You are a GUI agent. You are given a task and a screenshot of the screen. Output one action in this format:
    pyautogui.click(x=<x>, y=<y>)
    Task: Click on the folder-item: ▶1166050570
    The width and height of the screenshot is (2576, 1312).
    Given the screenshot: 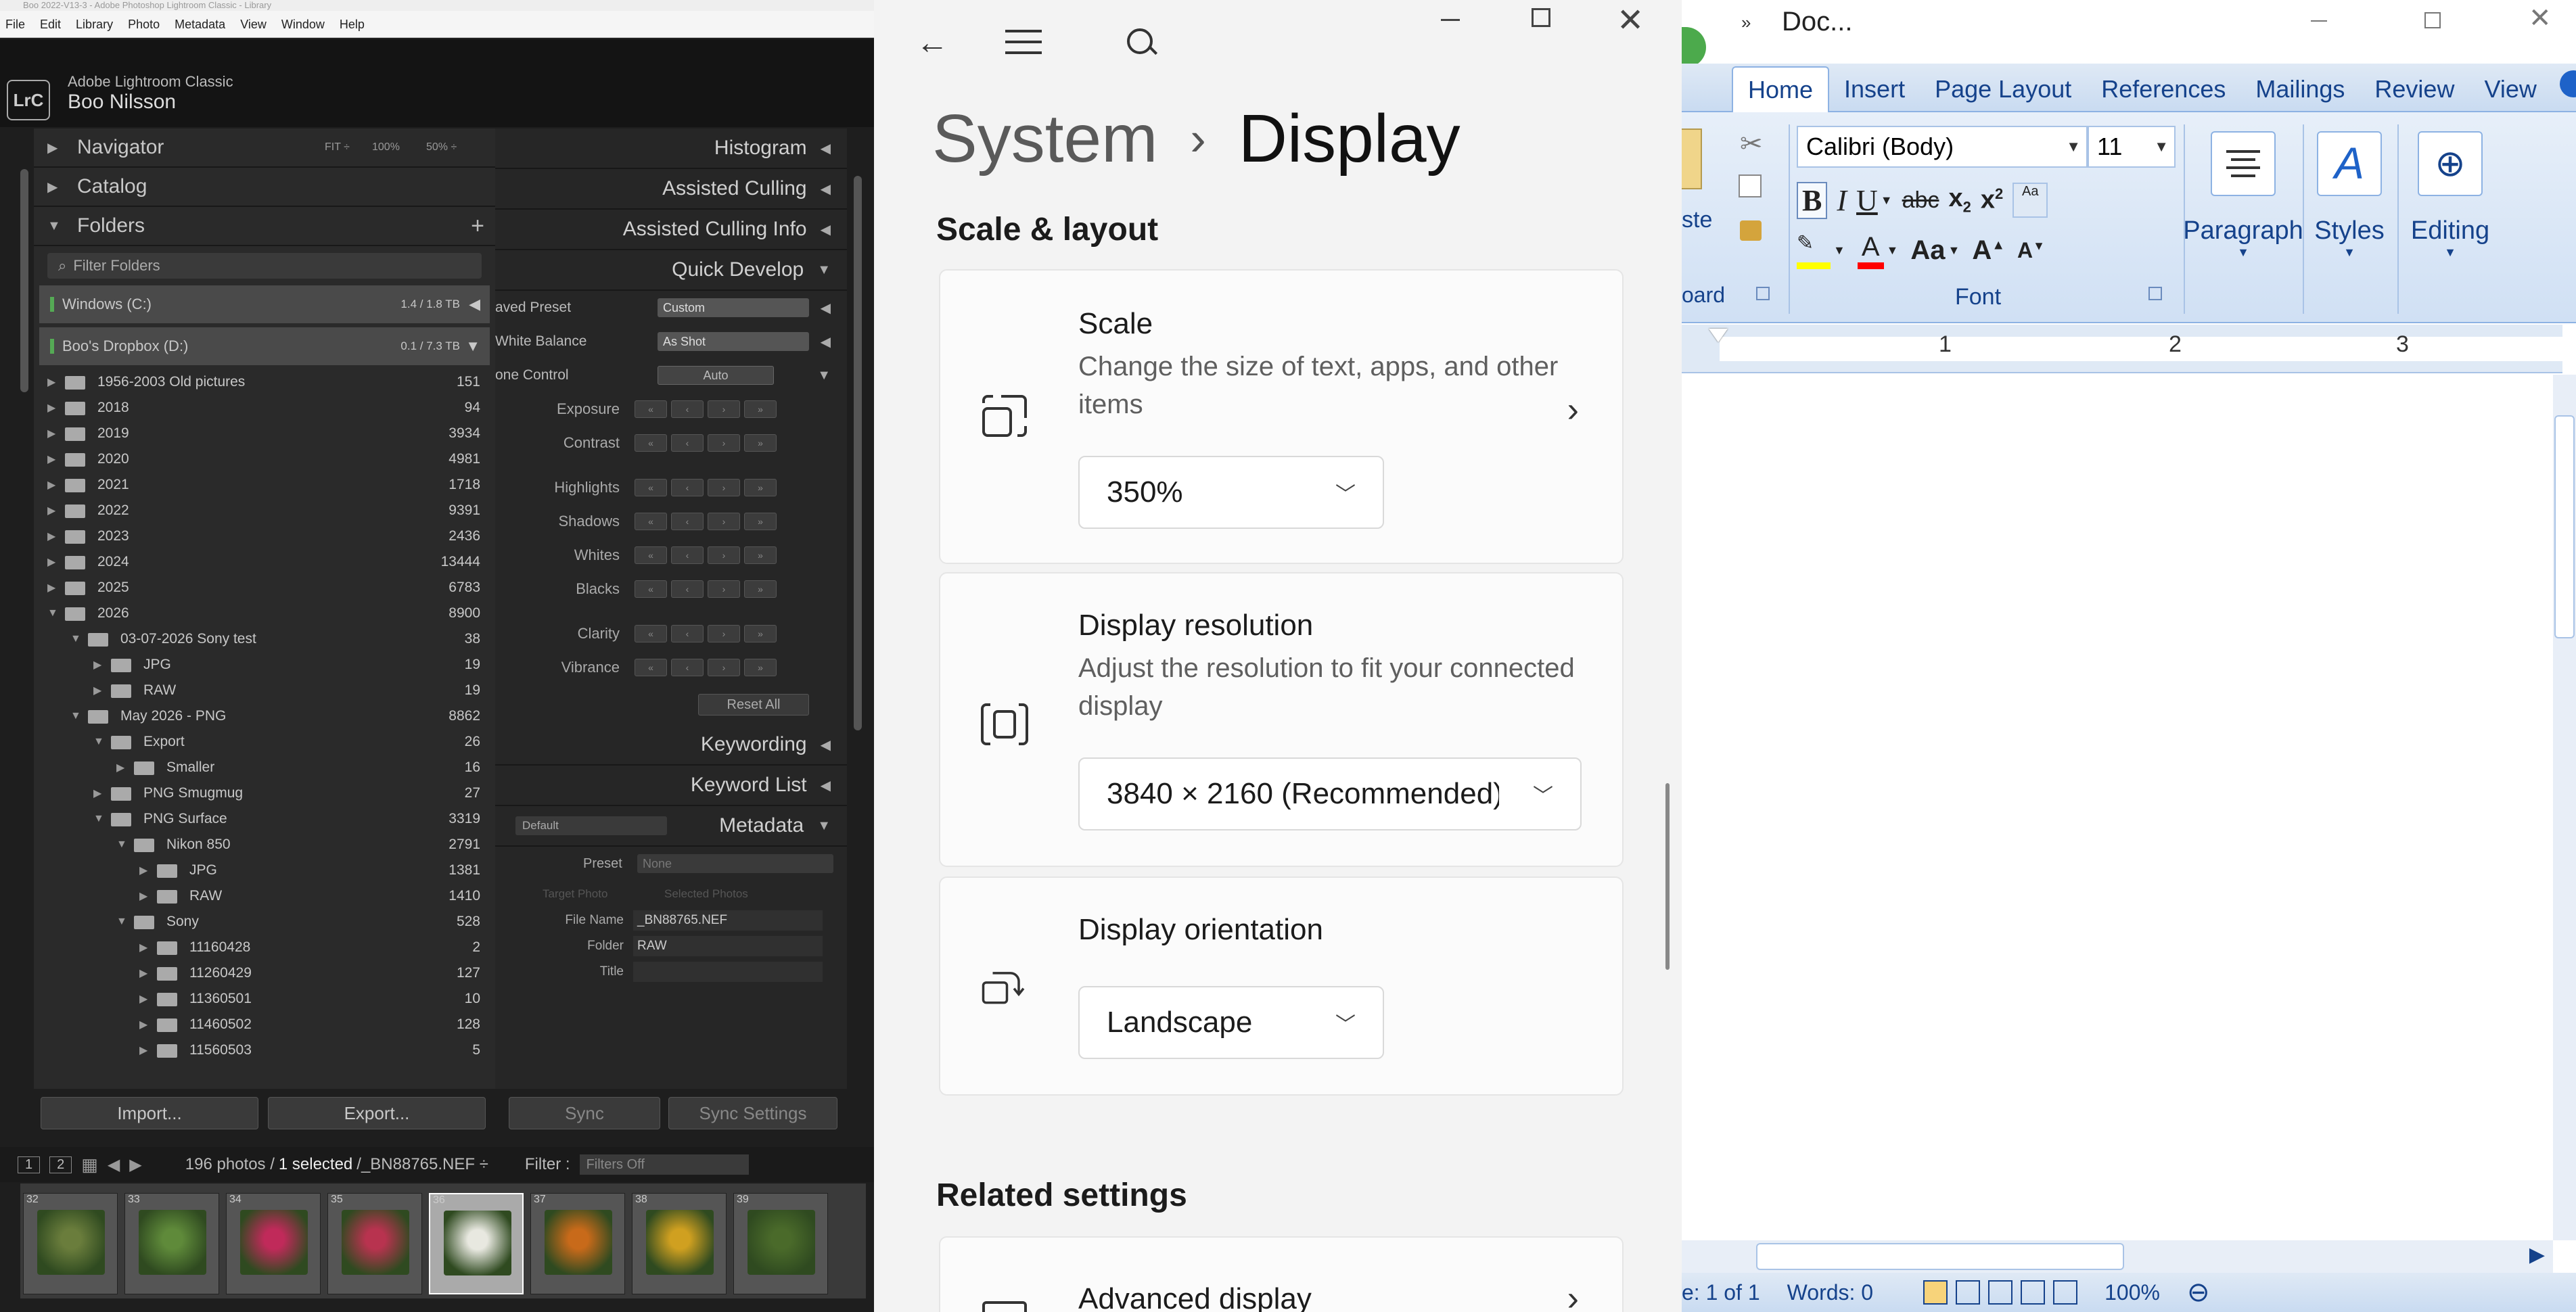 What is the action you would take?
    pyautogui.click(x=264, y=1064)
    